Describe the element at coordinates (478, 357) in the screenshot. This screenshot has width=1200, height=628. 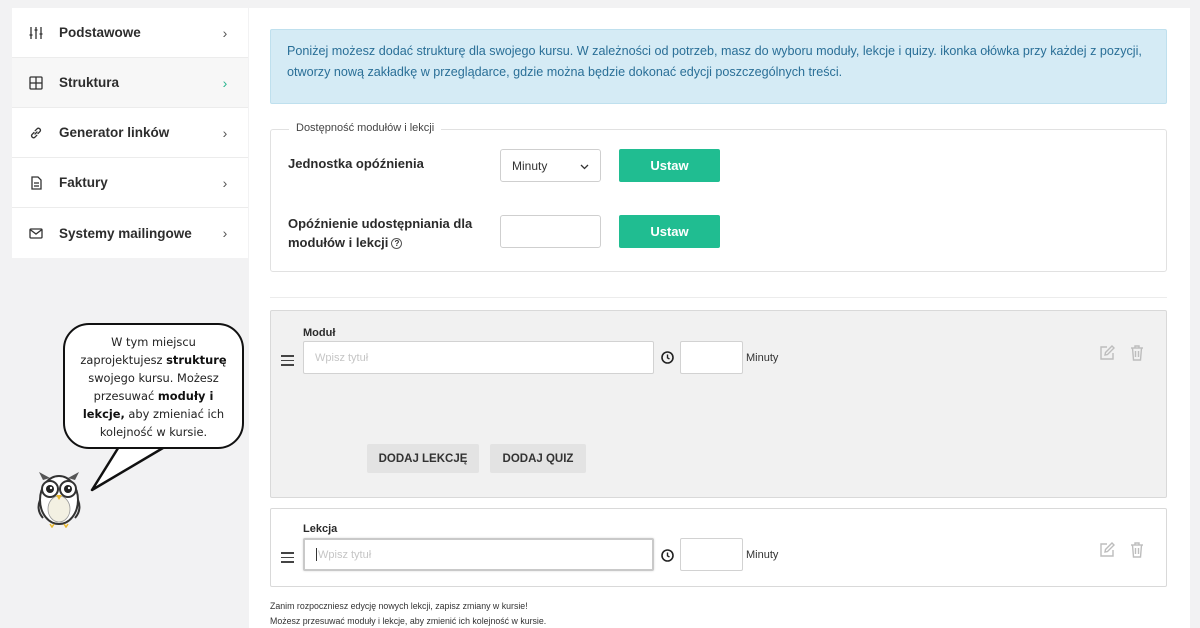
I see `module-title-input: Wpisz tytuł` at that location.